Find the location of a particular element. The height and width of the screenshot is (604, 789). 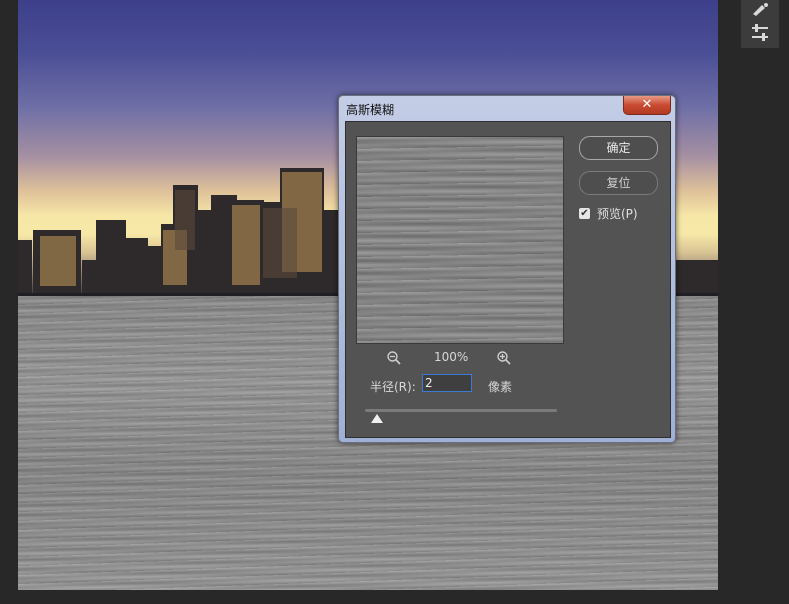

preview-checkbox: ✔ 预览(P) is located at coordinates (608, 213).